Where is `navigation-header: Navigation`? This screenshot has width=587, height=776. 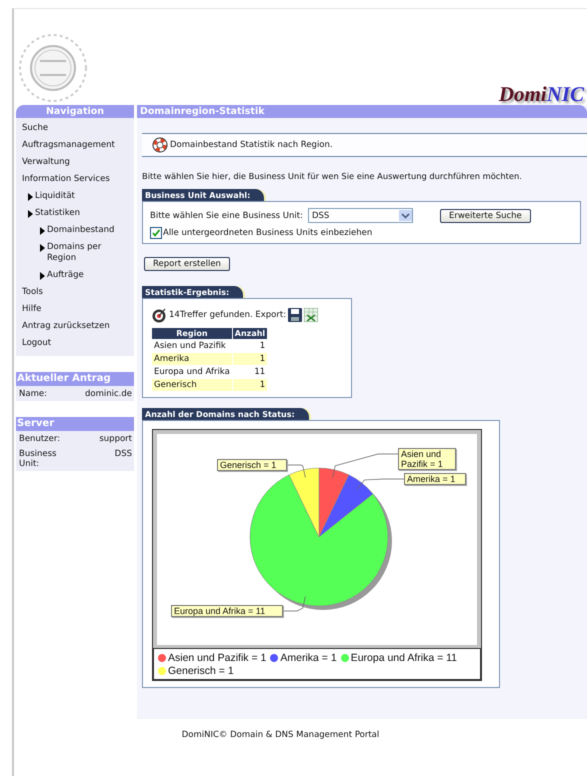
navigation-header: Navigation is located at coordinates (75, 111).